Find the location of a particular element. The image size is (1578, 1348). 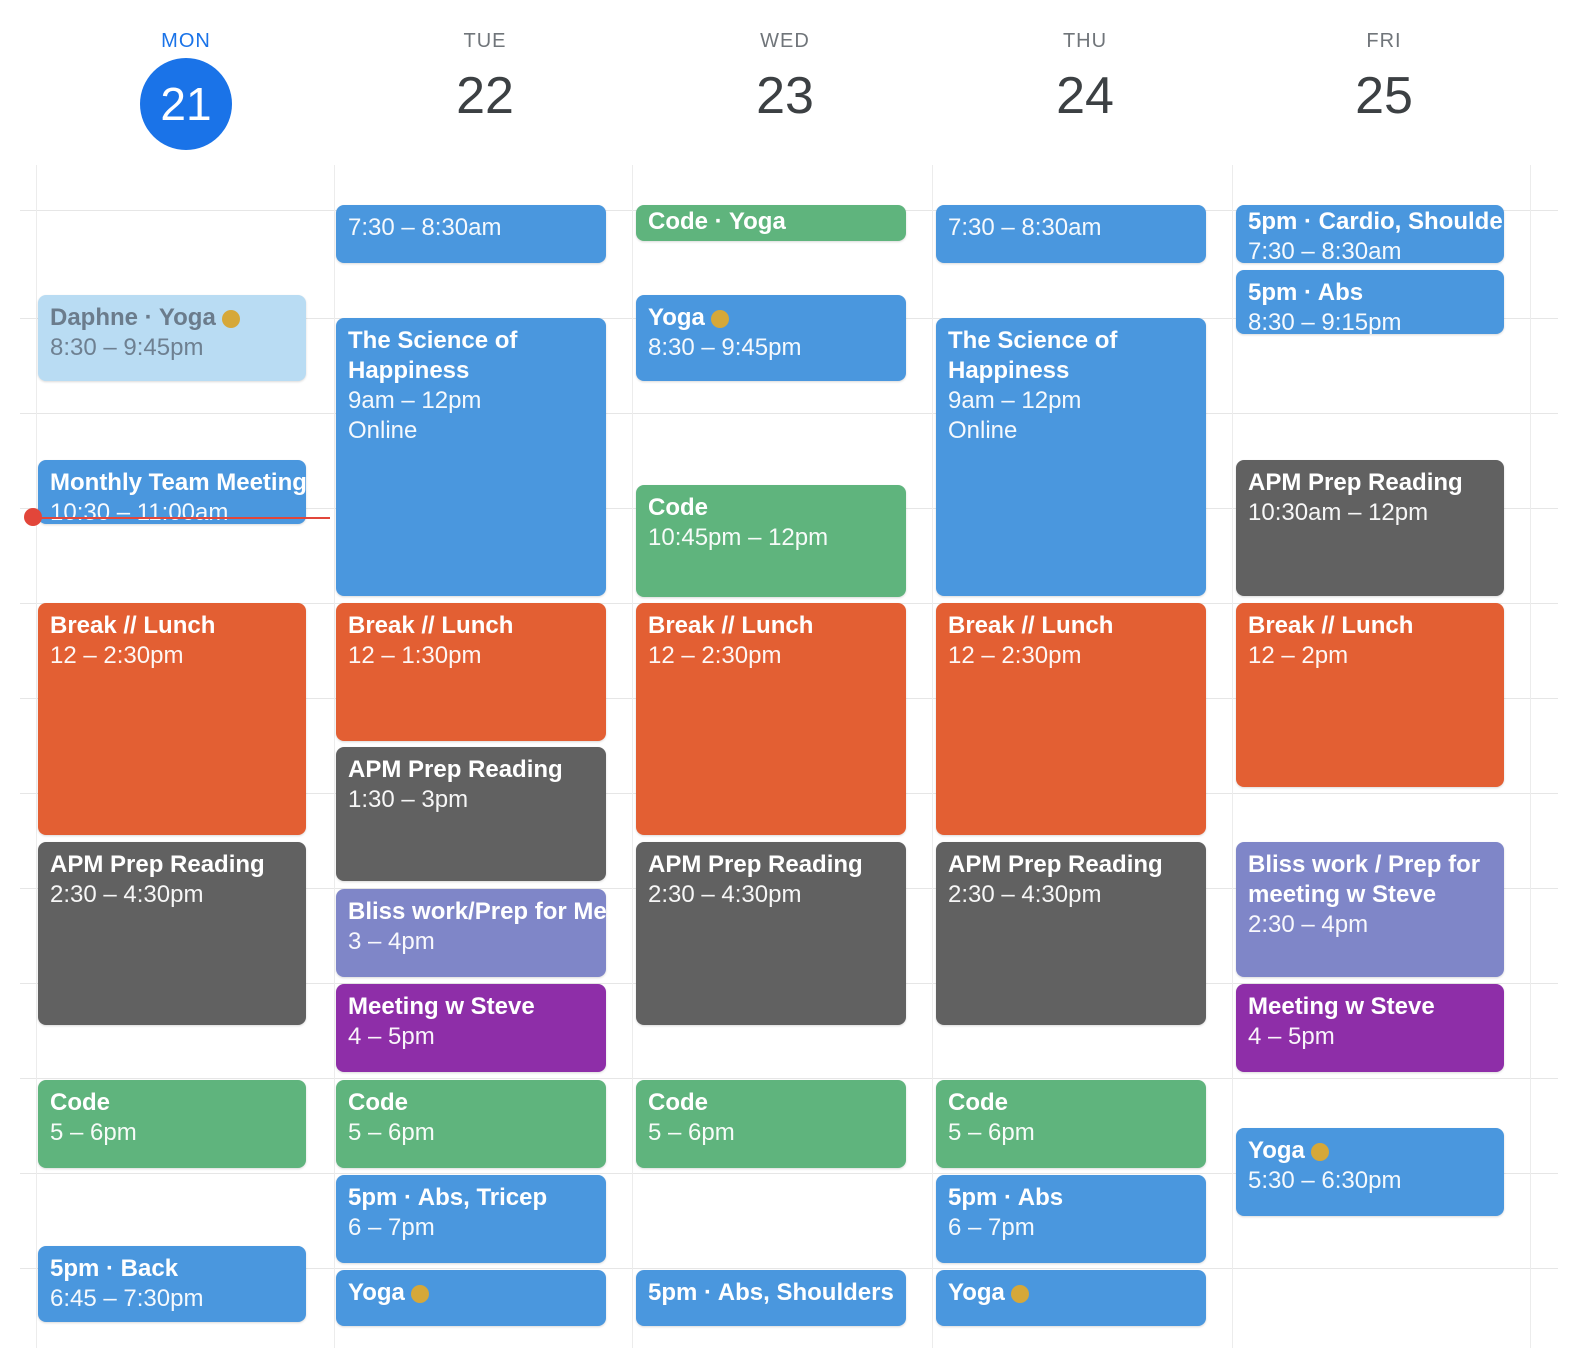

event-code: Code 10:45pm – 12pm is located at coordinates (771, 541).